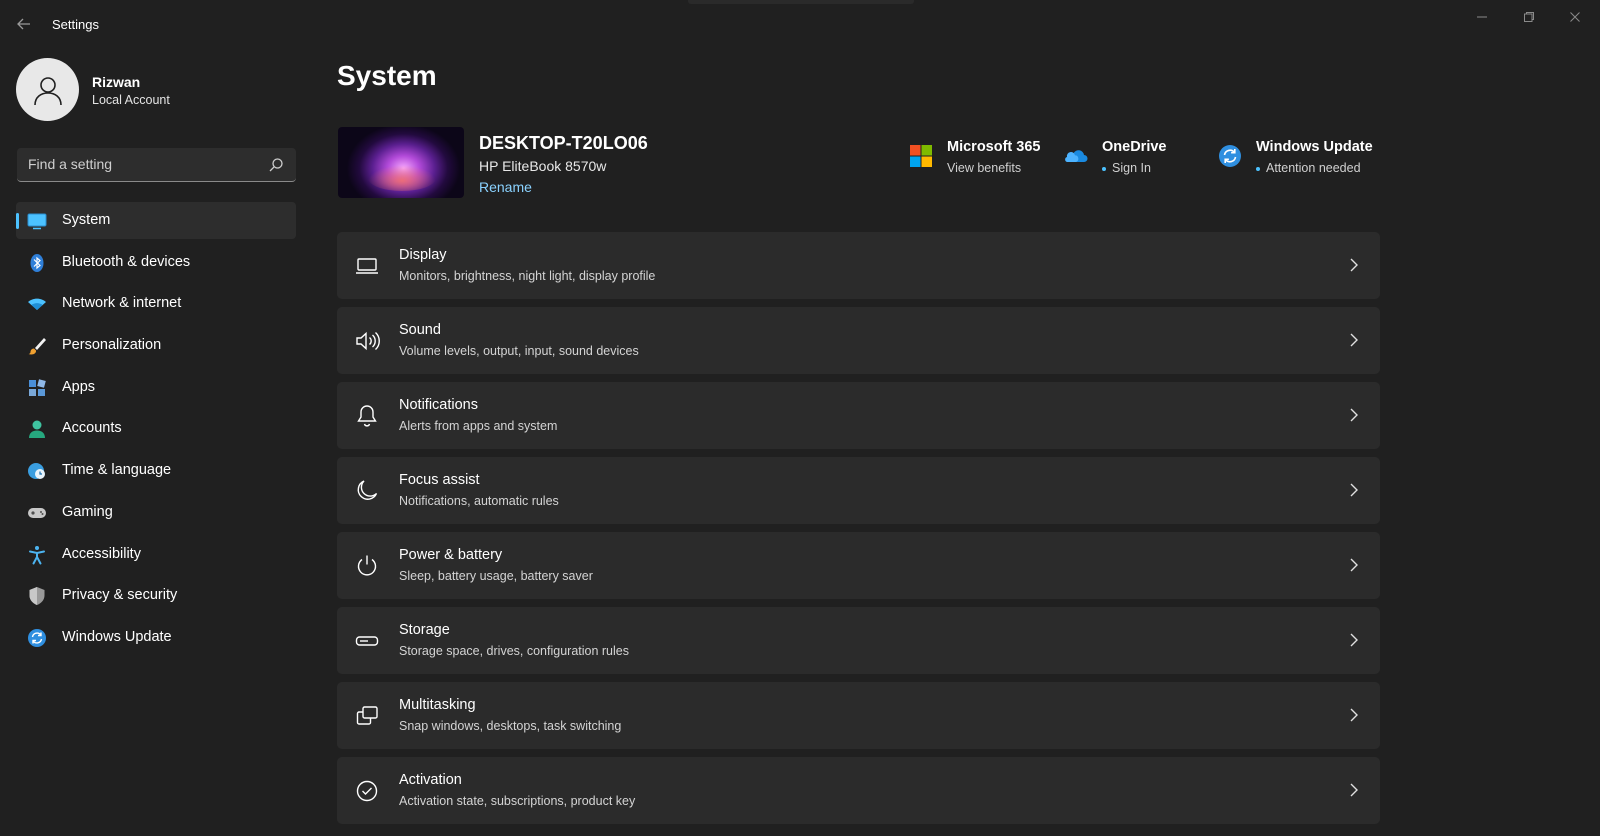 This screenshot has height=836, width=1600. Describe the element at coordinates (37, 638) in the screenshot. I see `update-icon` at that location.